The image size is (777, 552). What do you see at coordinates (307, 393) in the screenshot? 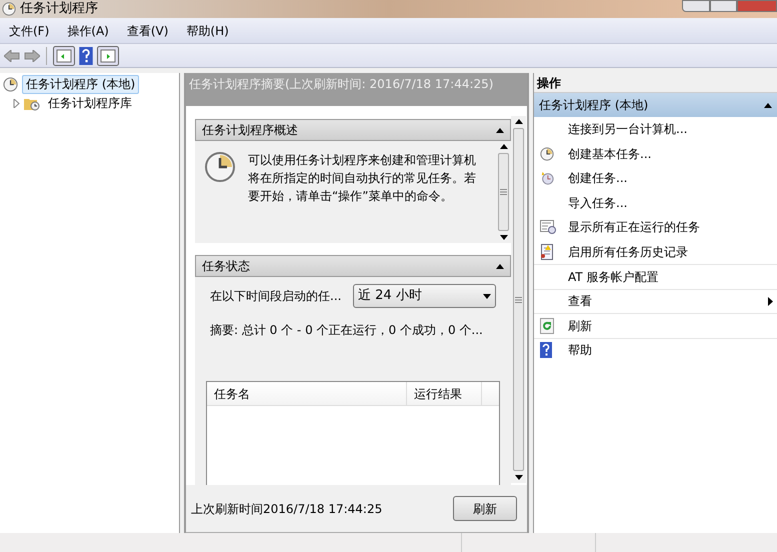
I see `column-header: 任务名` at bounding box center [307, 393].